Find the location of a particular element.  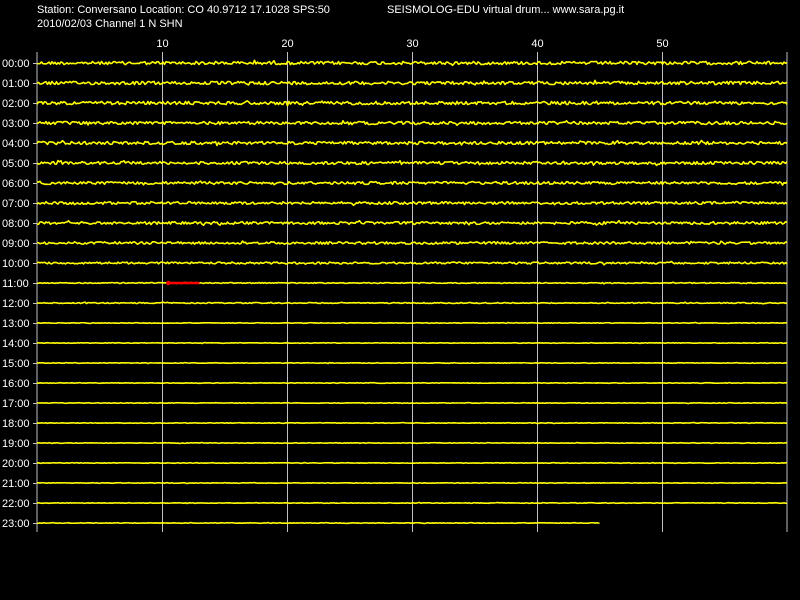

row-time-label: 02:00 is located at coordinates (16, 104).